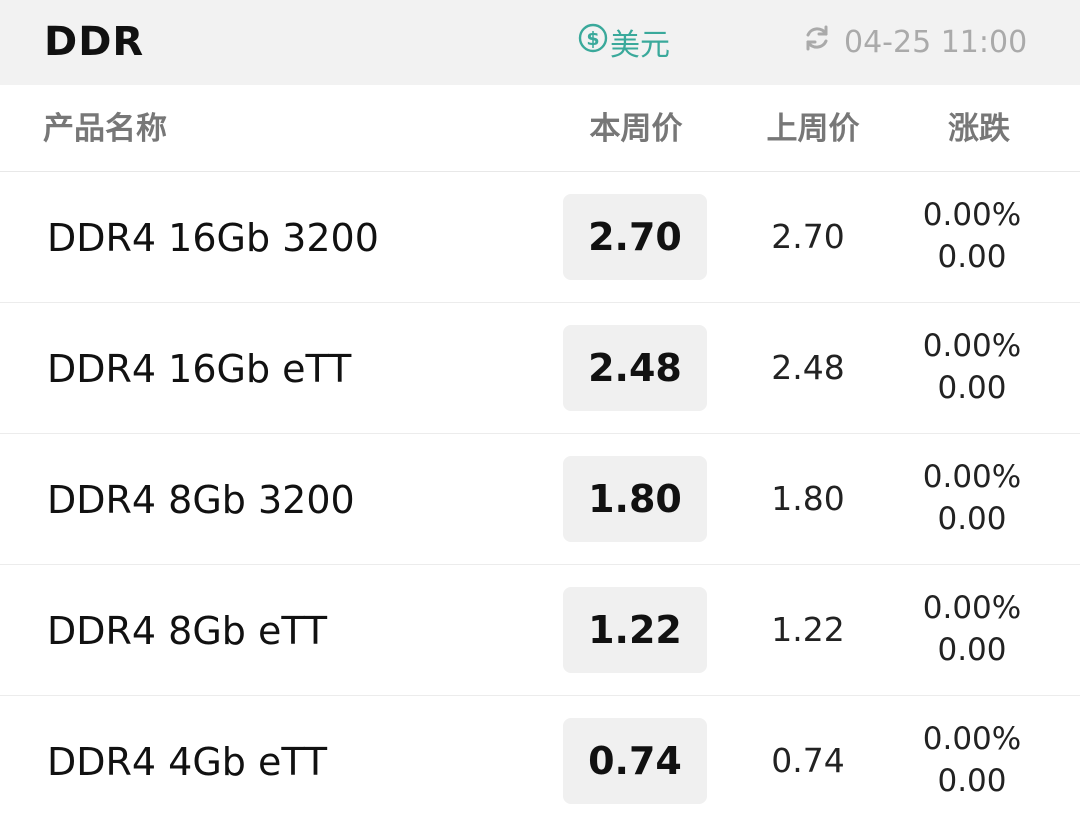 This screenshot has height=826, width=1080. Describe the element at coordinates (199, 369) in the screenshot. I see `product-name: DDR4 16Gb eTT` at that location.